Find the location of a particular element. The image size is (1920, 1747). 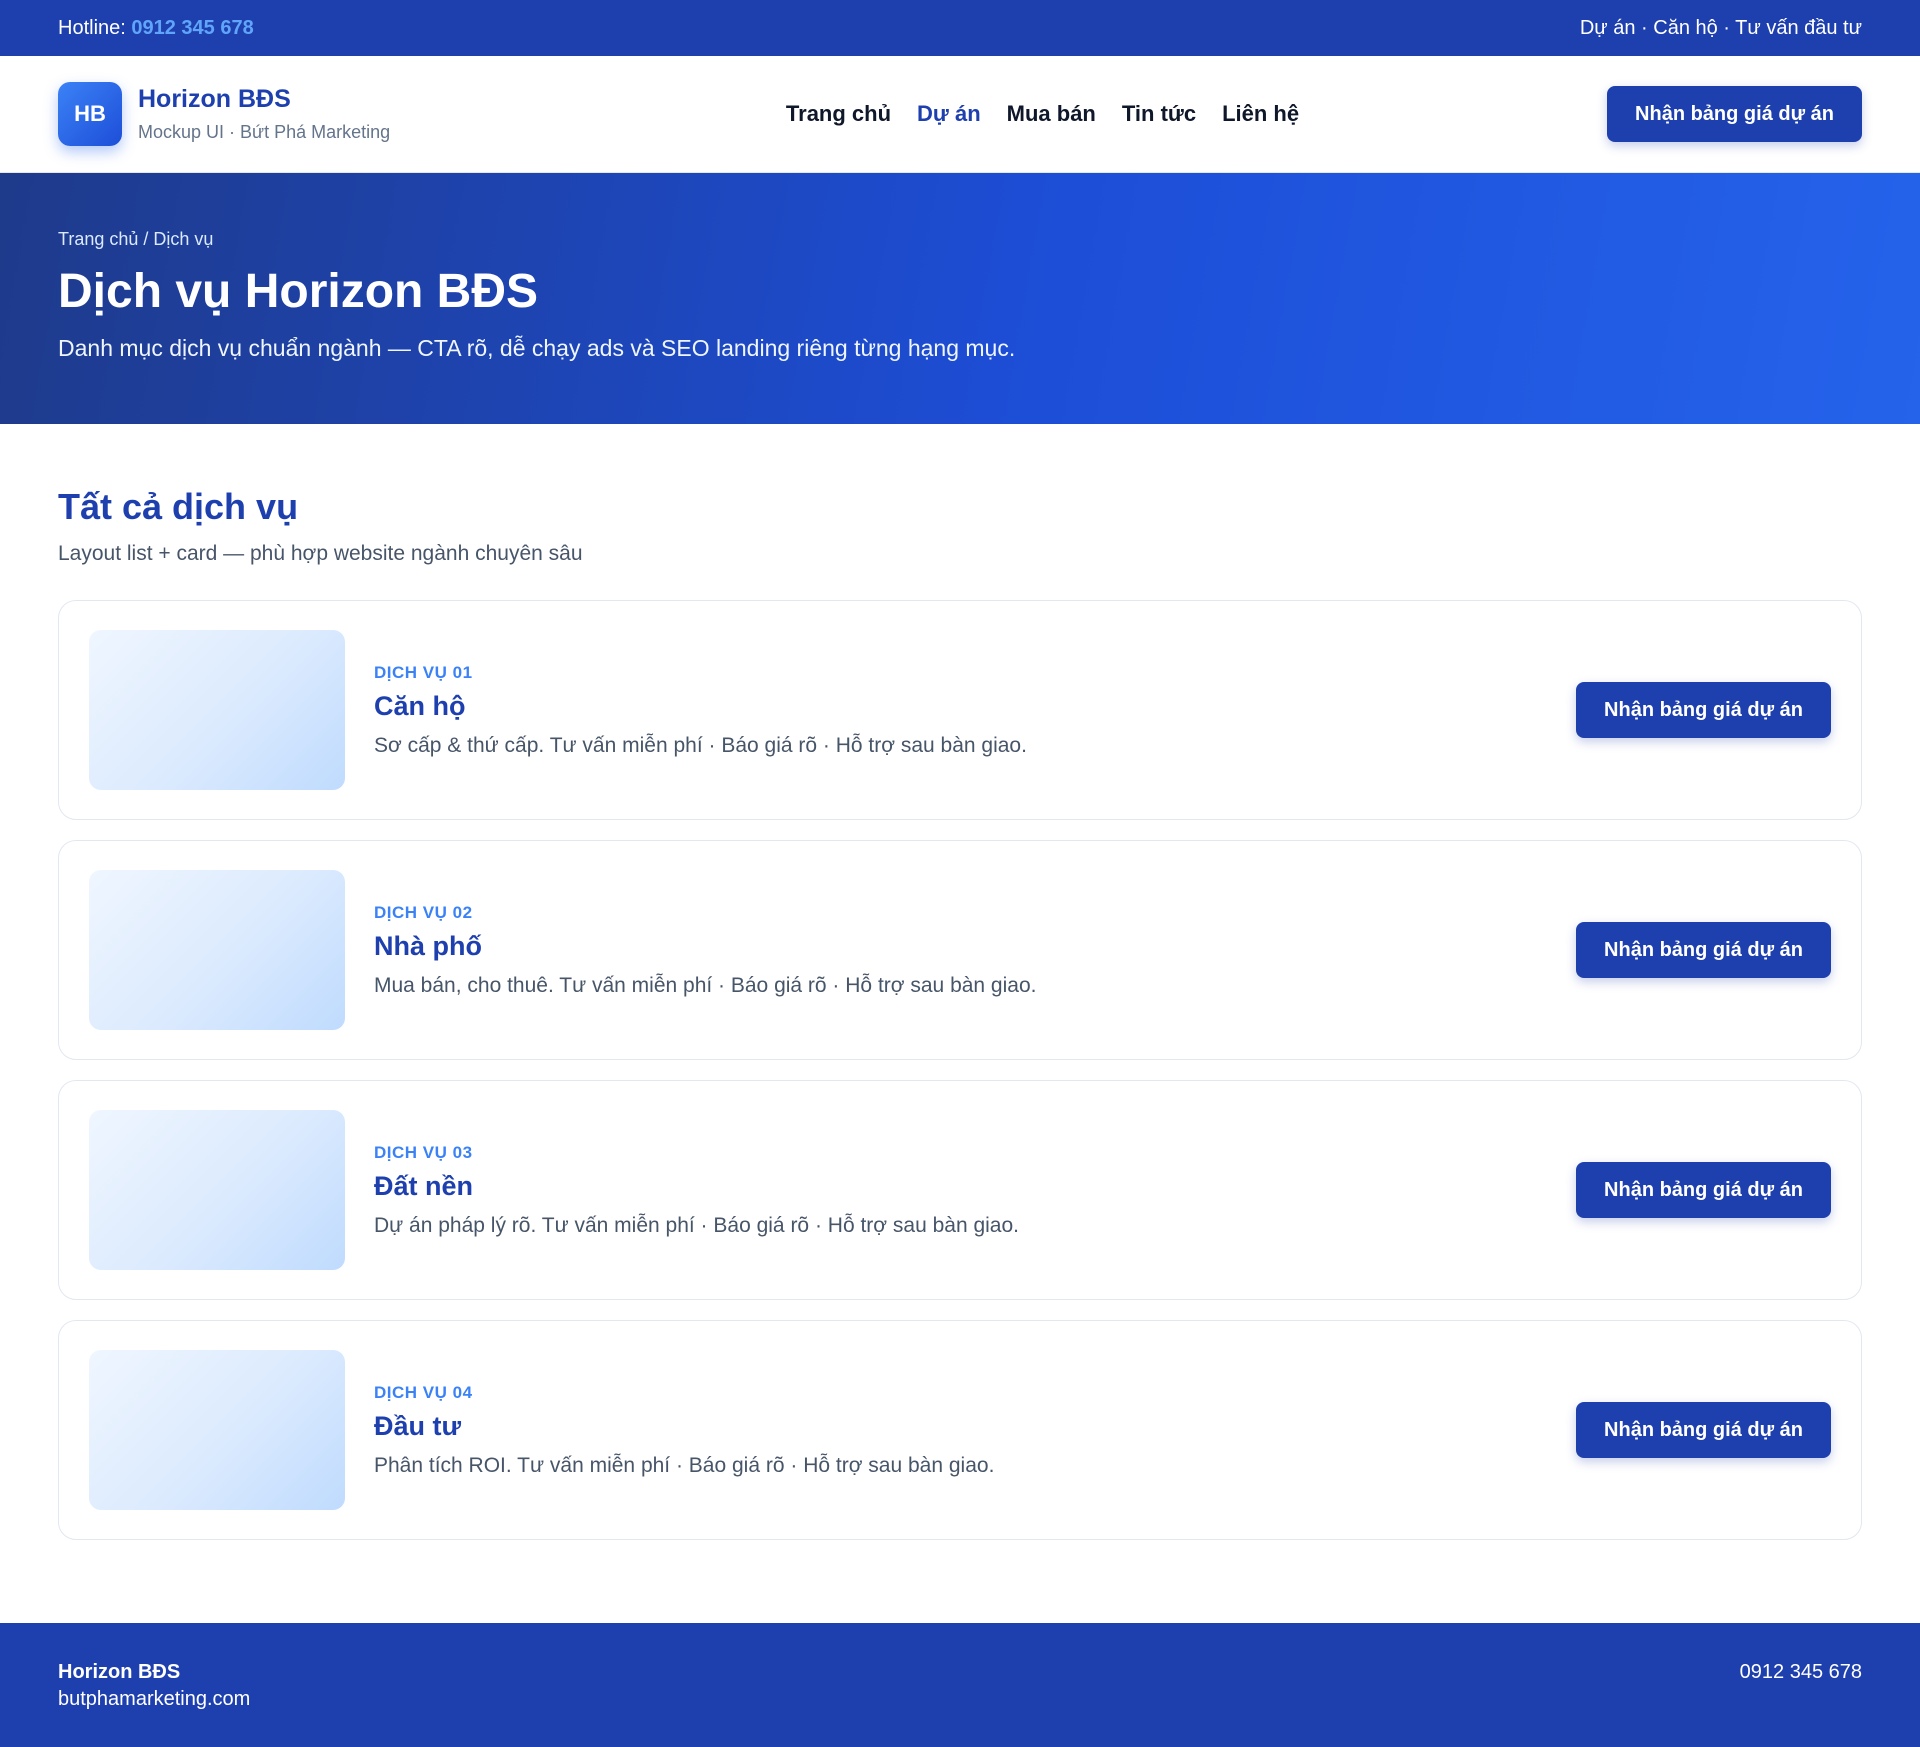

nav-item-news: Tin tức is located at coordinates (1159, 114).